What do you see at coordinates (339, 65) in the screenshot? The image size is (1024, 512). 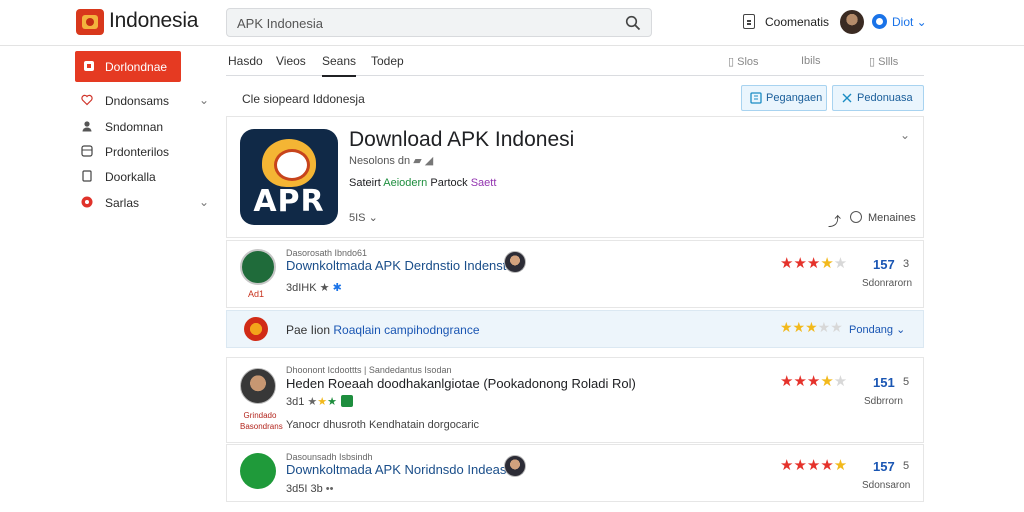 I see `tab-seans: Seans` at bounding box center [339, 65].